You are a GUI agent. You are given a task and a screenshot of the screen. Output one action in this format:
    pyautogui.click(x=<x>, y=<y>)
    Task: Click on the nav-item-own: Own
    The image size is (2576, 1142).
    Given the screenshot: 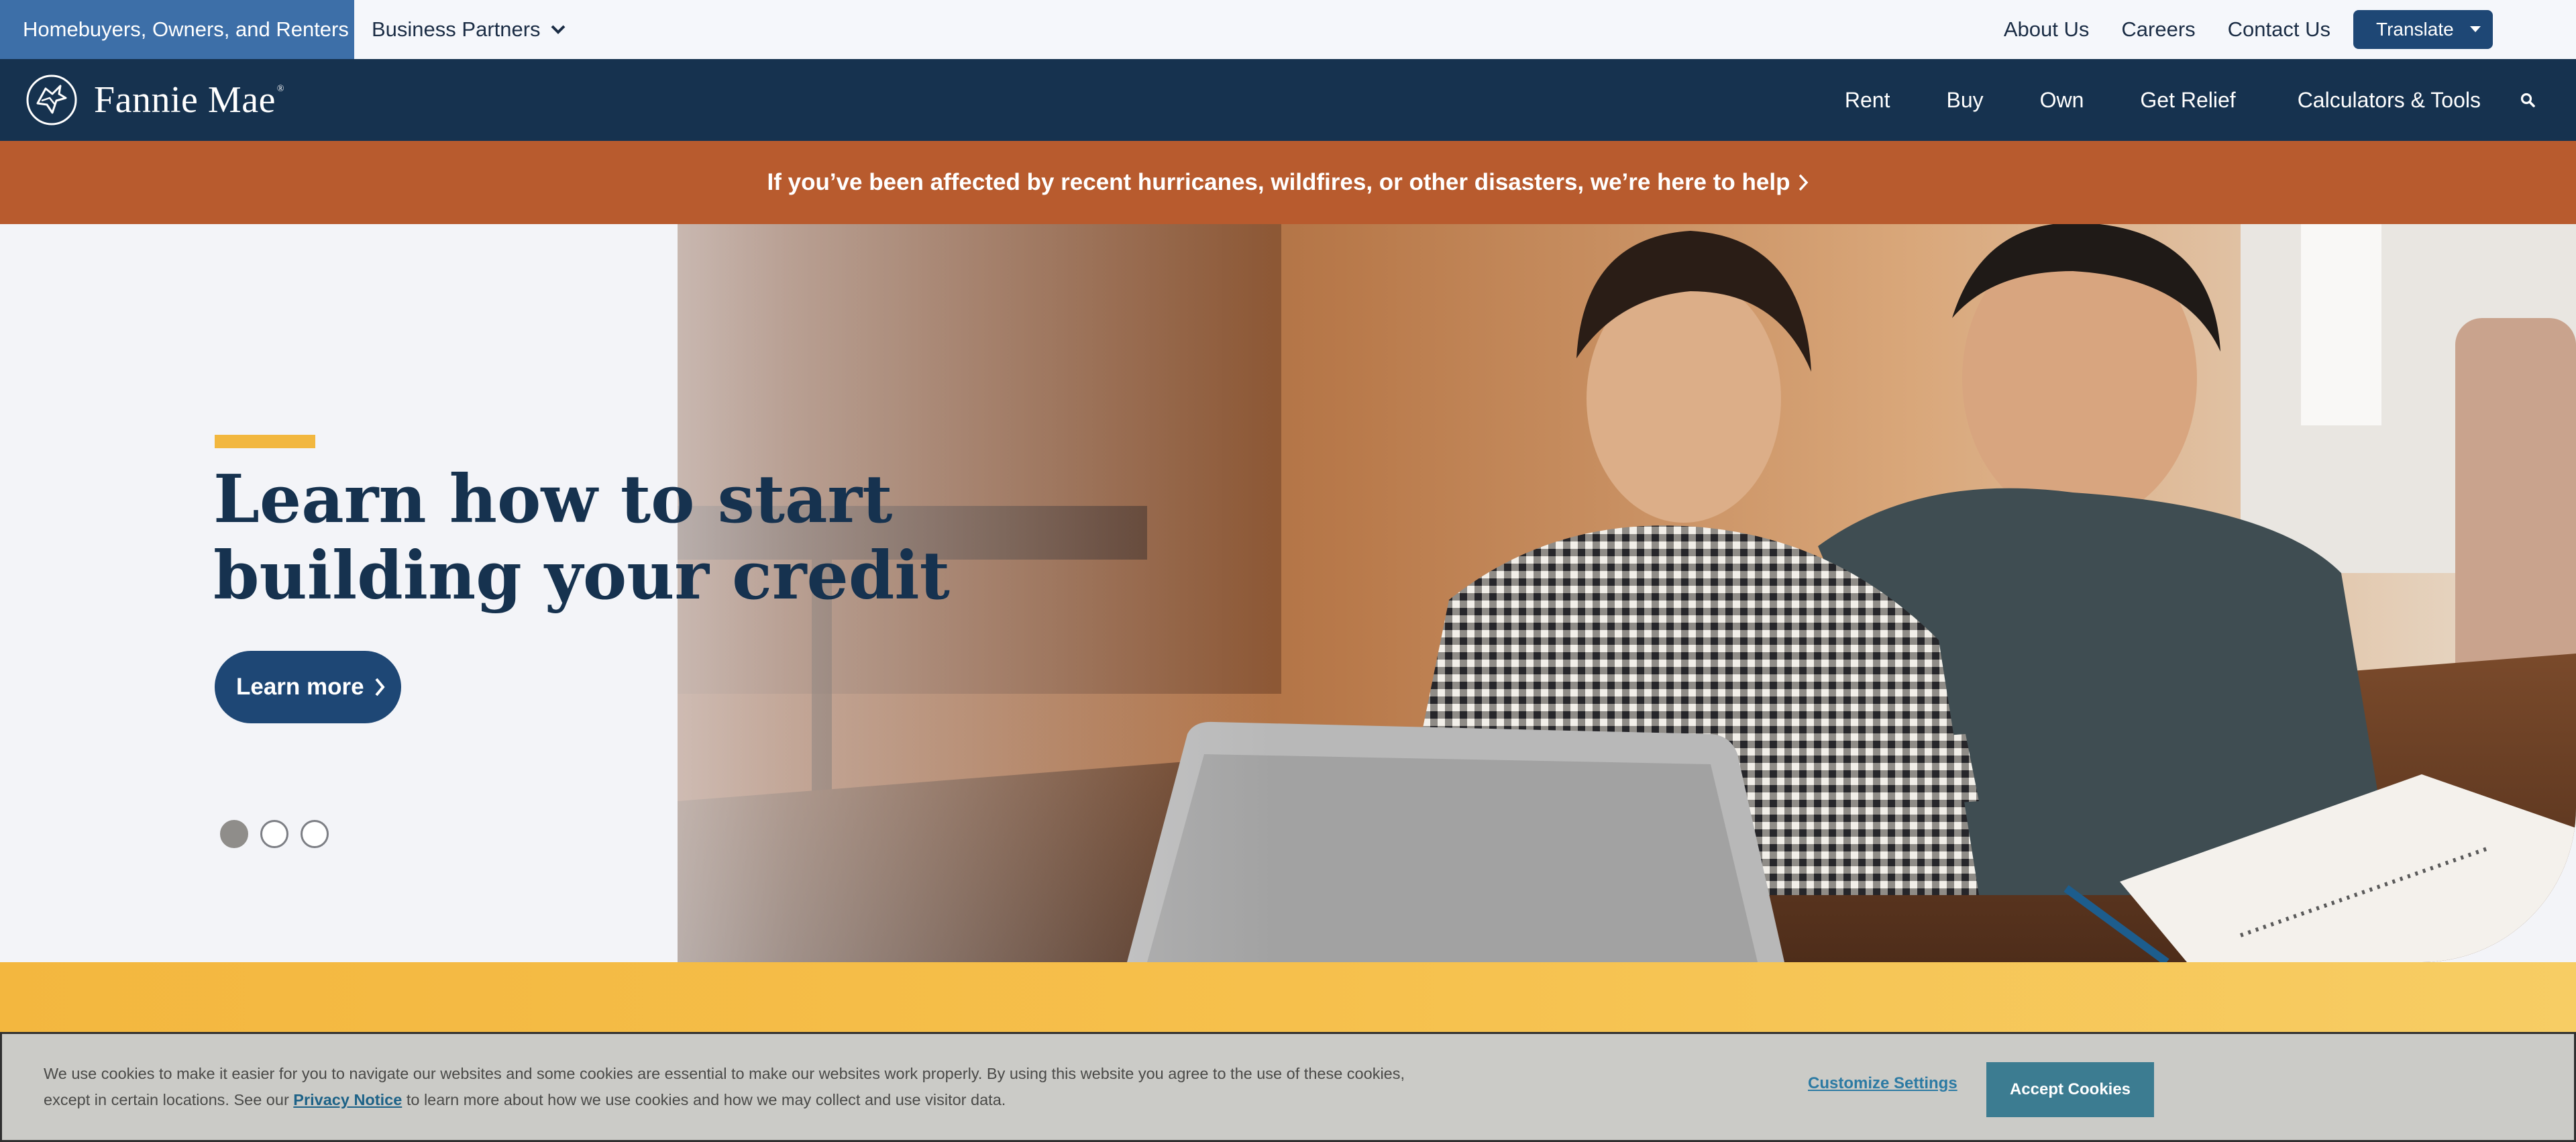 What is the action you would take?
    pyautogui.click(x=2062, y=101)
    